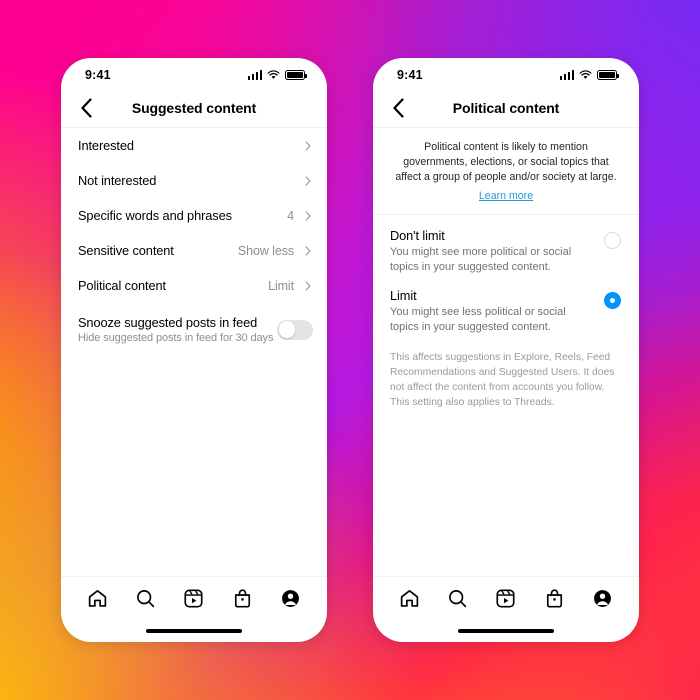 The width and height of the screenshot is (700, 700). I want to click on row-label: Specific words and phrases, so click(155, 215).